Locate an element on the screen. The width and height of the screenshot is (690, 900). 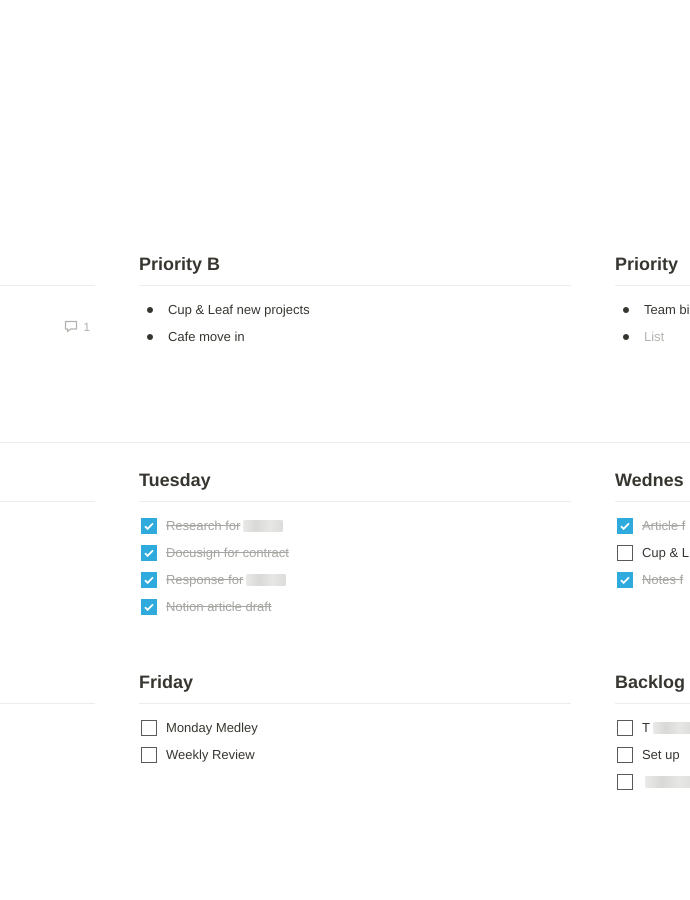
section-heading: Wednes is located at coordinates (649, 480).